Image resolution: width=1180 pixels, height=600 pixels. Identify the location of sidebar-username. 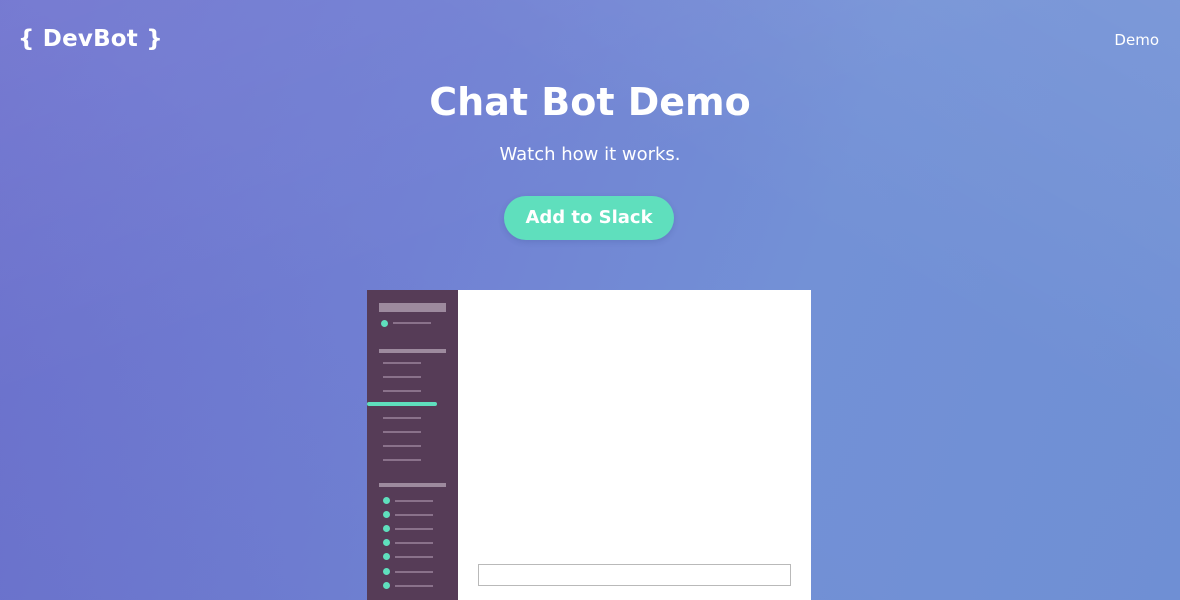
(412, 323).